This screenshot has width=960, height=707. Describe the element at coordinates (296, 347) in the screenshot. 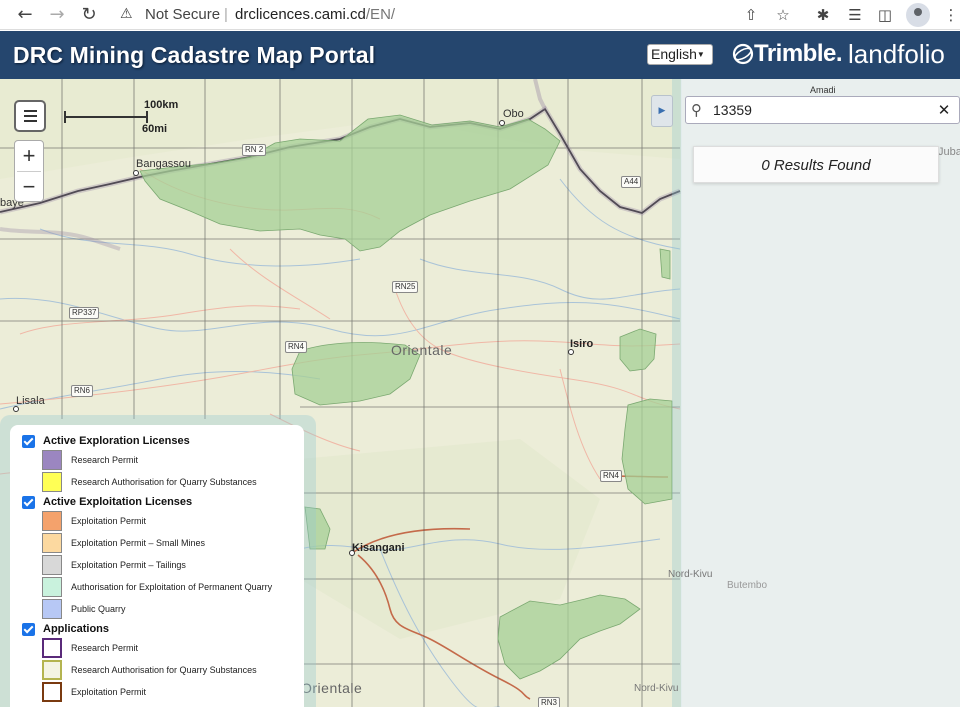

I see `road-rn4-a: RN4` at that location.